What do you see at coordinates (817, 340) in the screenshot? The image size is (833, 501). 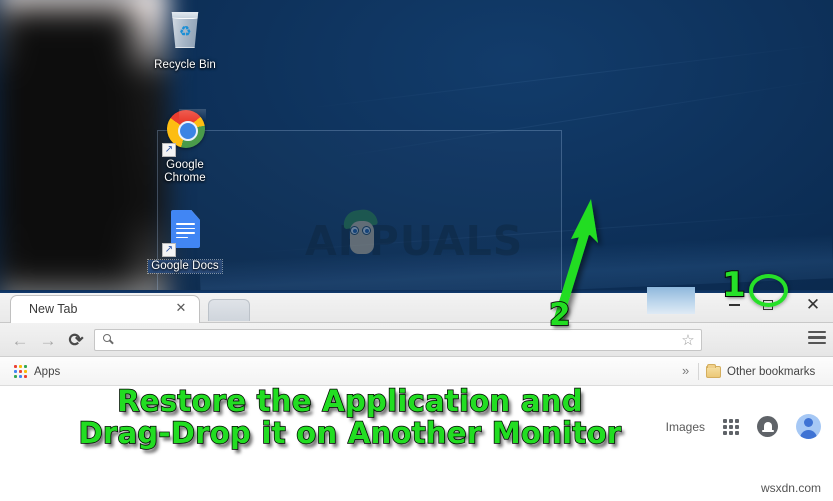 I see `hamburger-menu-icon` at bounding box center [817, 340].